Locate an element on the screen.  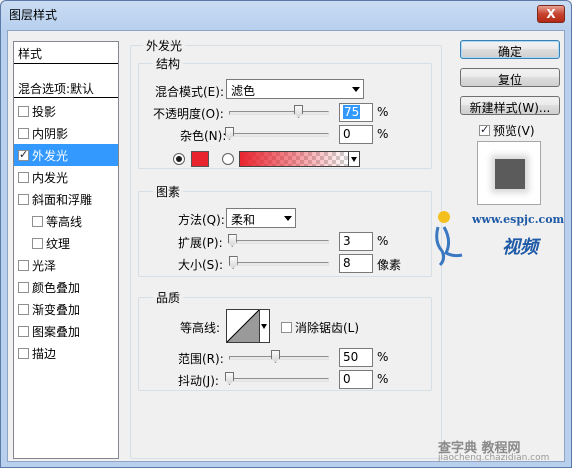
preview-checkbox: ✓ 预览(V) is located at coordinates (507, 130).